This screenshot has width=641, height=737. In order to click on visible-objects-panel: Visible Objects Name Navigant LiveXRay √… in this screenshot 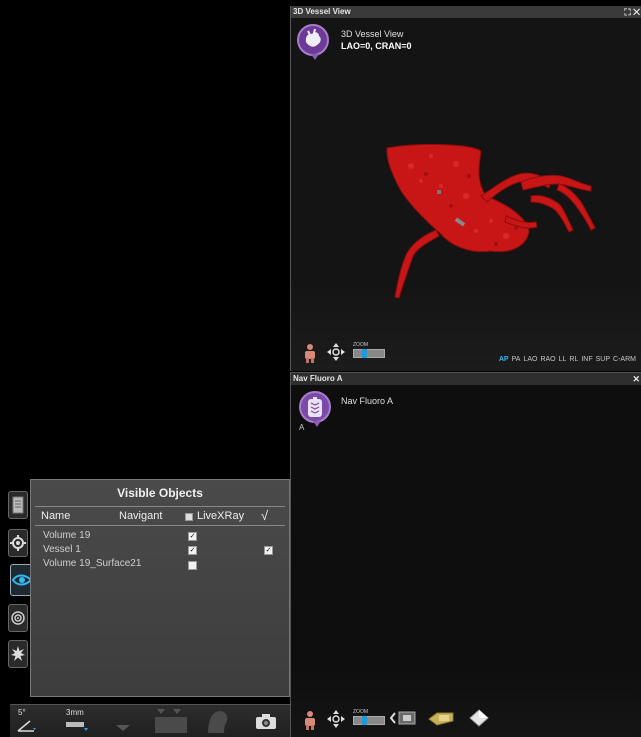, I will do `click(160, 588)`.